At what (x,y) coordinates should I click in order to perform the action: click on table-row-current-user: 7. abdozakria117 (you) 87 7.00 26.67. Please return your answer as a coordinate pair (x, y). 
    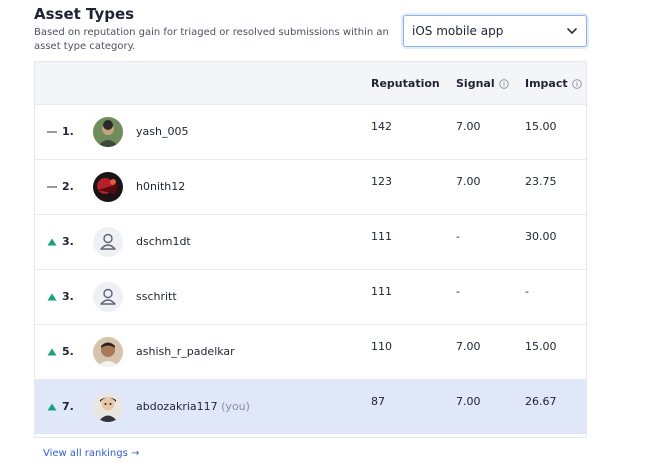
    Looking at the image, I should click on (310, 406).